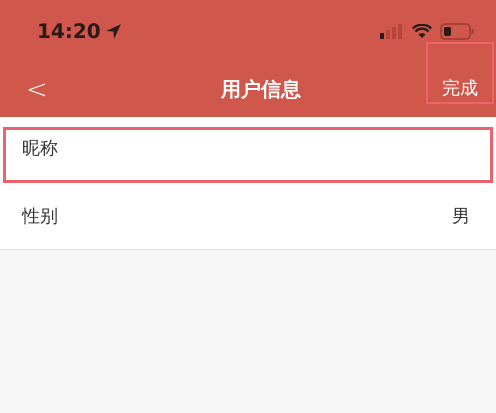  What do you see at coordinates (37, 89) in the screenshot?
I see `back-button: <` at bounding box center [37, 89].